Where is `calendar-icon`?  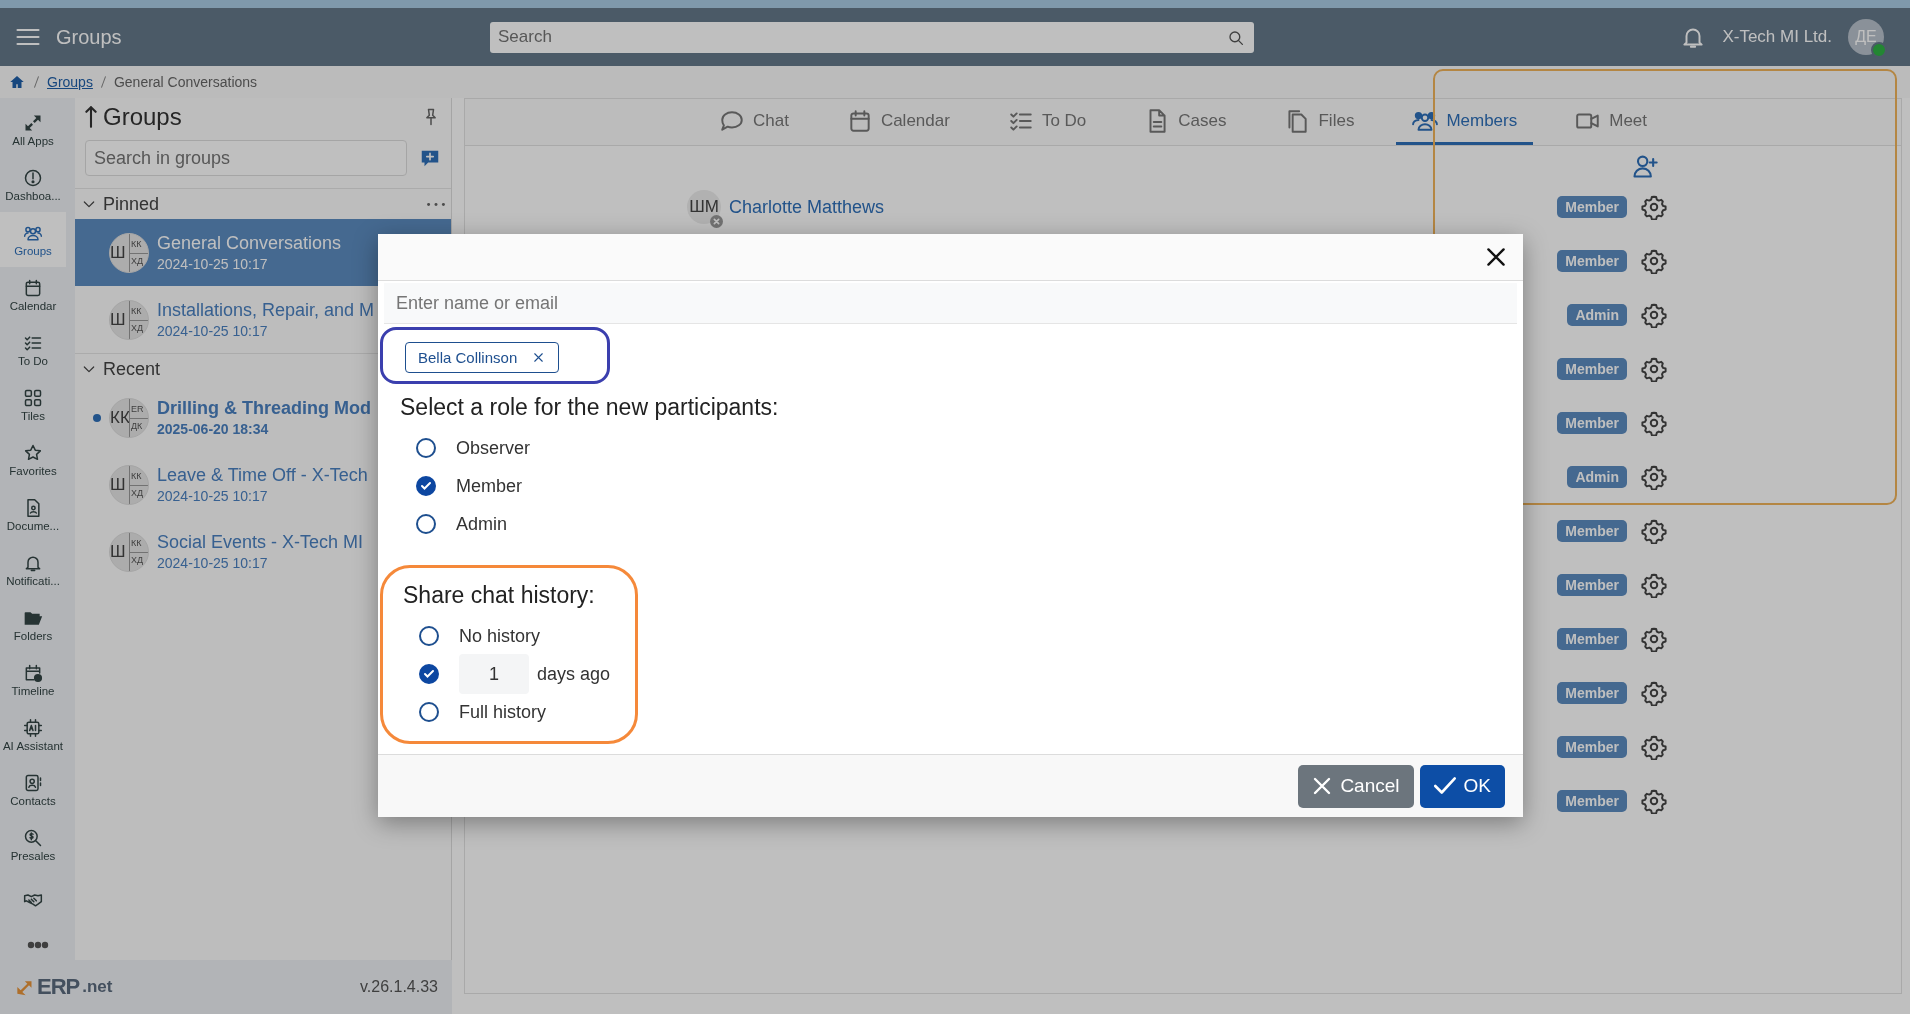
calendar-icon is located at coordinates (33, 287).